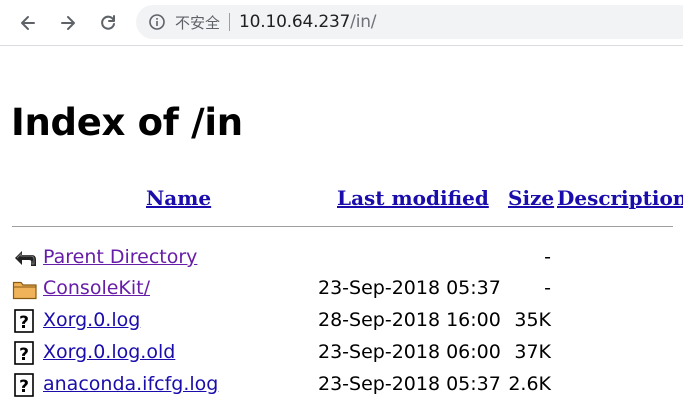 Image resolution: width=683 pixels, height=402 pixels. I want to click on file-link: Parent Directory, so click(120, 257).